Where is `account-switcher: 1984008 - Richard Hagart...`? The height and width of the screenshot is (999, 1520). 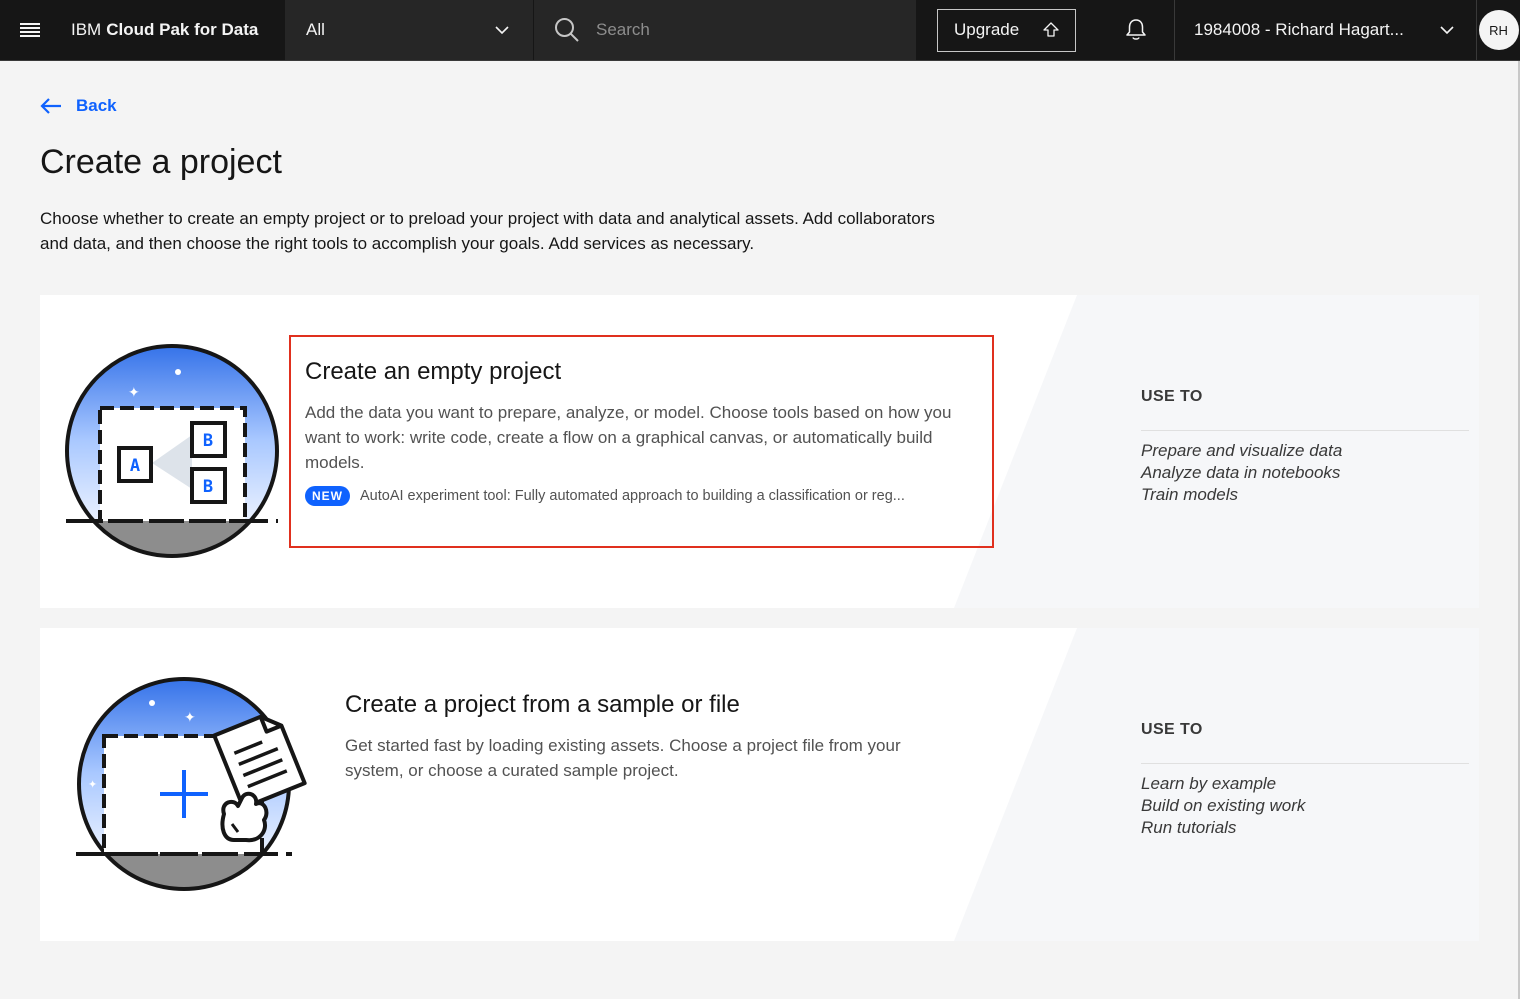
account-switcher: 1984008 - Richard Hagart... is located at coordinates (1326, 30).